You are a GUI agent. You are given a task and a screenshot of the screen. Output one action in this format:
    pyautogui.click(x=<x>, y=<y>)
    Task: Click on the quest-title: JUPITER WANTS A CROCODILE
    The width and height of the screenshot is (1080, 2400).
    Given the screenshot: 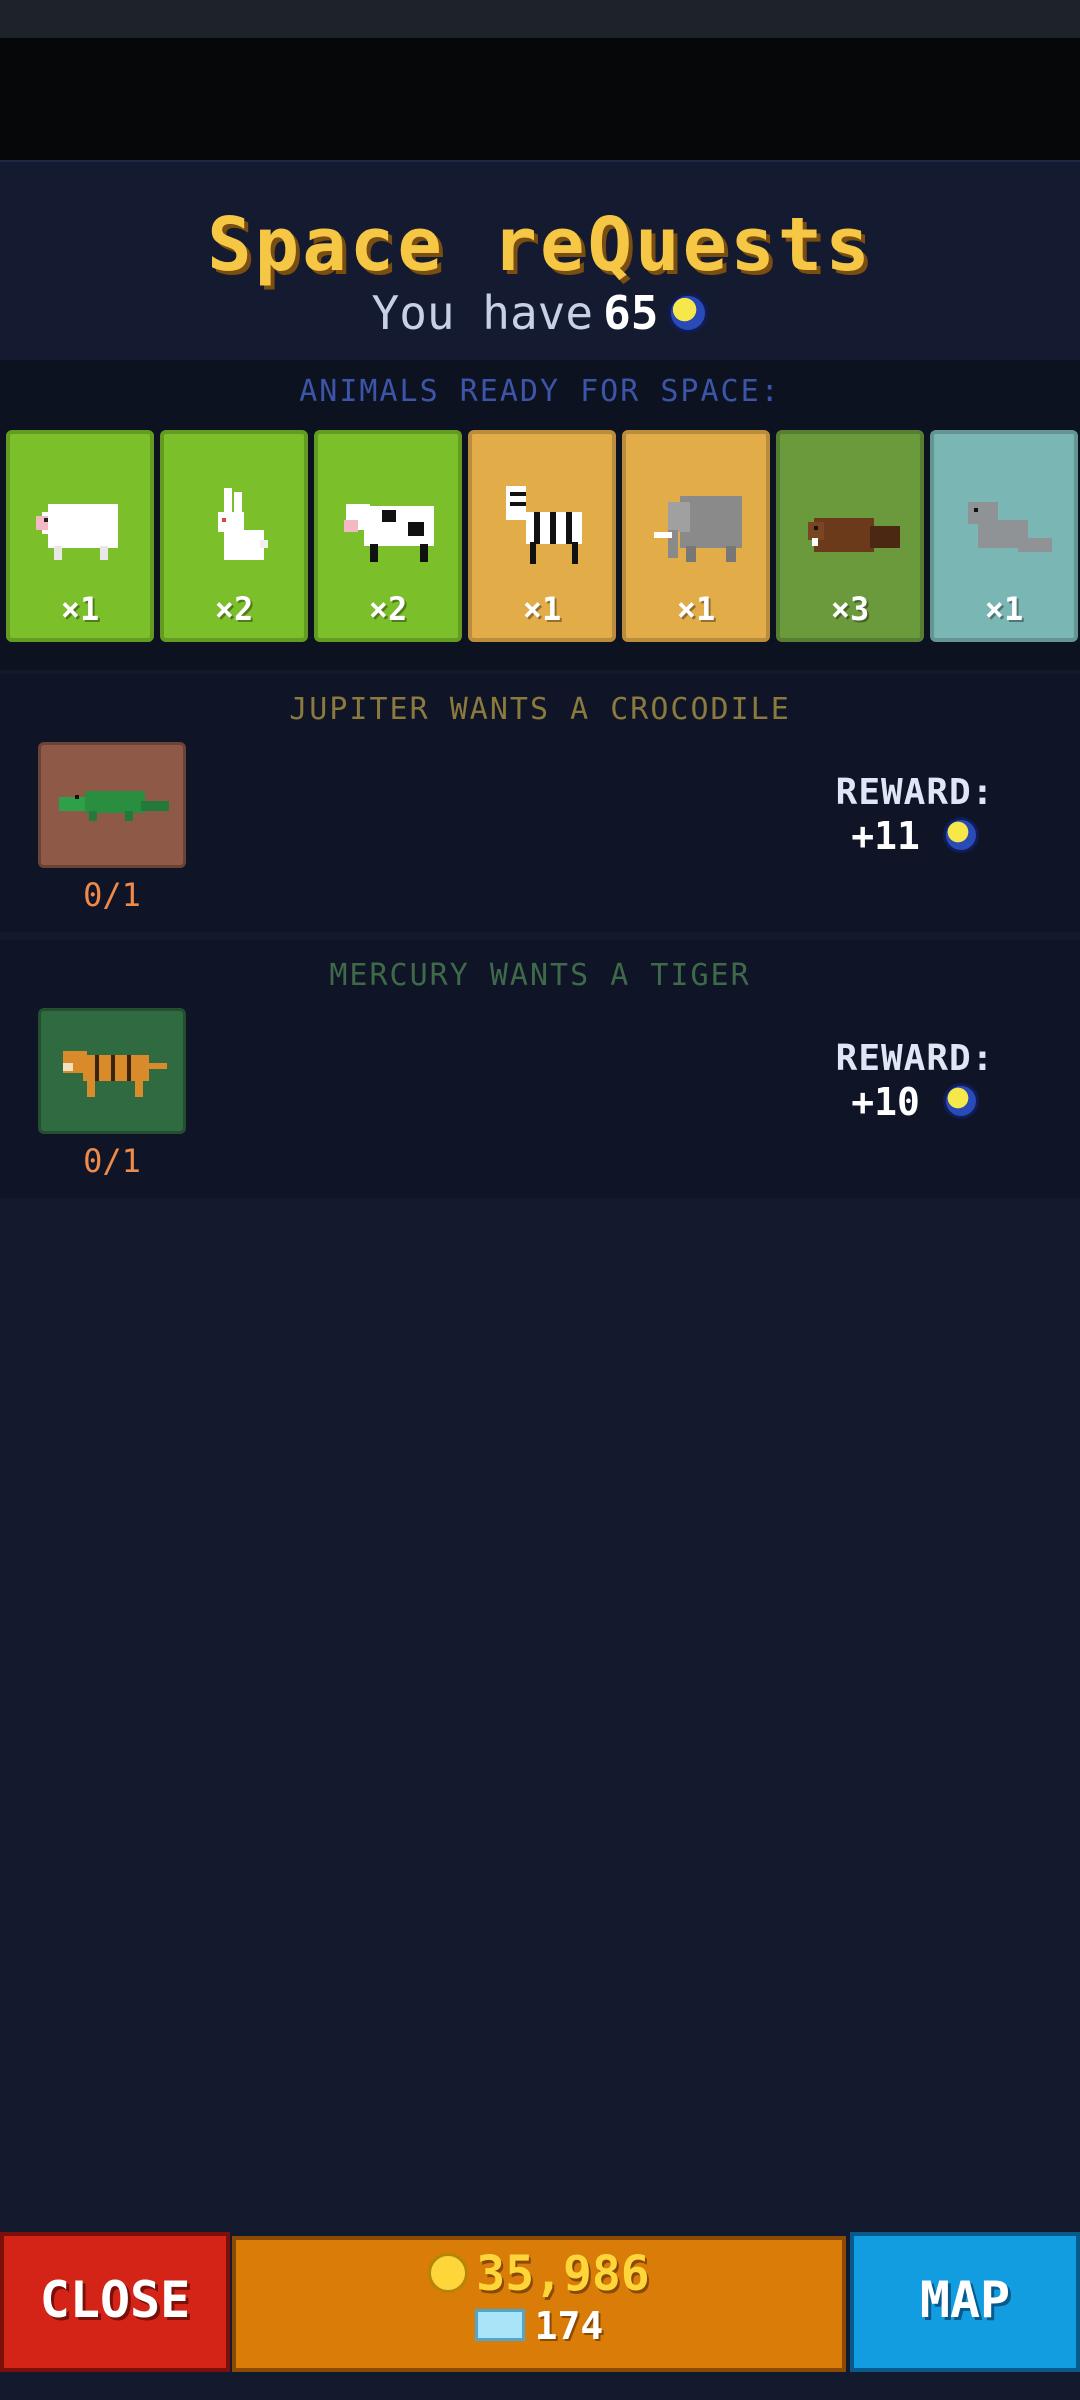 What is the action you would take?
    pyautogui.click(x=540, y=709)
    